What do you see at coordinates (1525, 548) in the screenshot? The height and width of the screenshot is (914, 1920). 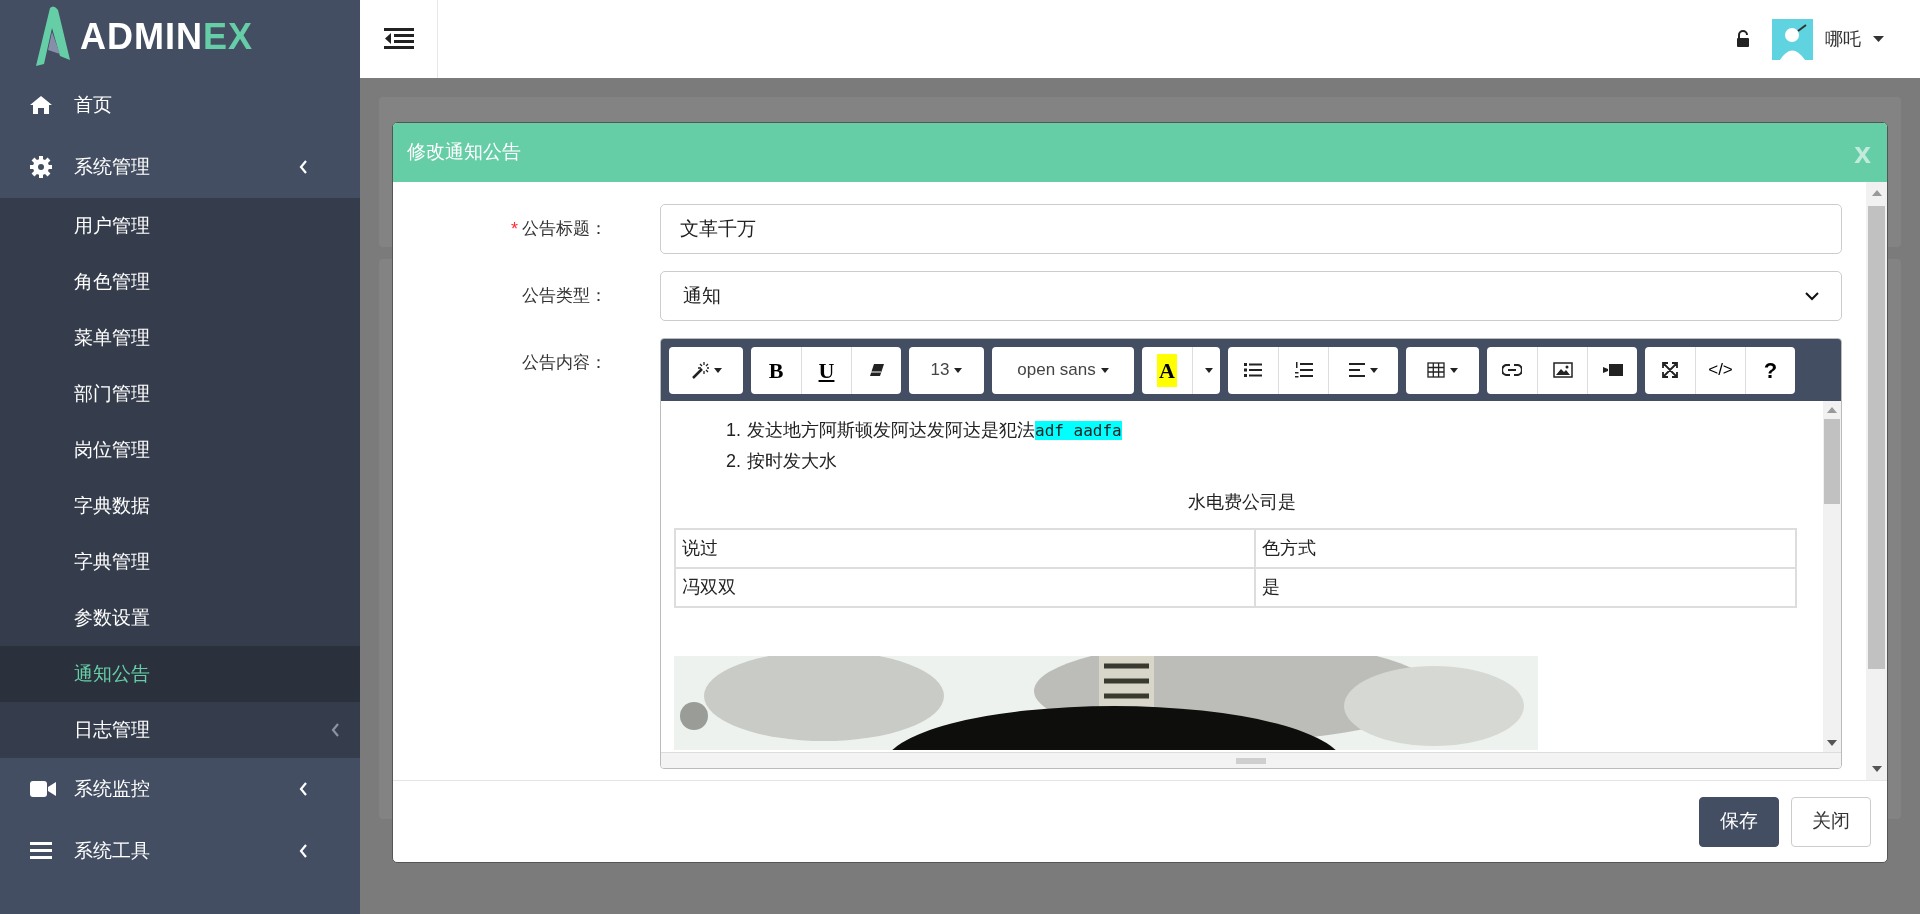 I see `table-cell: 色方式` at bounding box center [1525, 548].